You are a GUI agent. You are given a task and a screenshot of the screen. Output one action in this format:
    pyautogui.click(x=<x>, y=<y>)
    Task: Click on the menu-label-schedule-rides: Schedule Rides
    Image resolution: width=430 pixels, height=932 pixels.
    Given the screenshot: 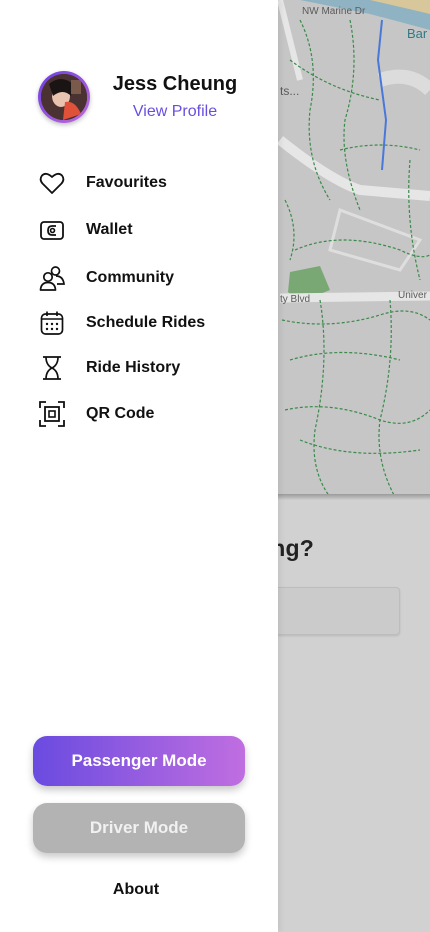 What is the action you would take?
    pyautogui.click(x=146, y=322)
    